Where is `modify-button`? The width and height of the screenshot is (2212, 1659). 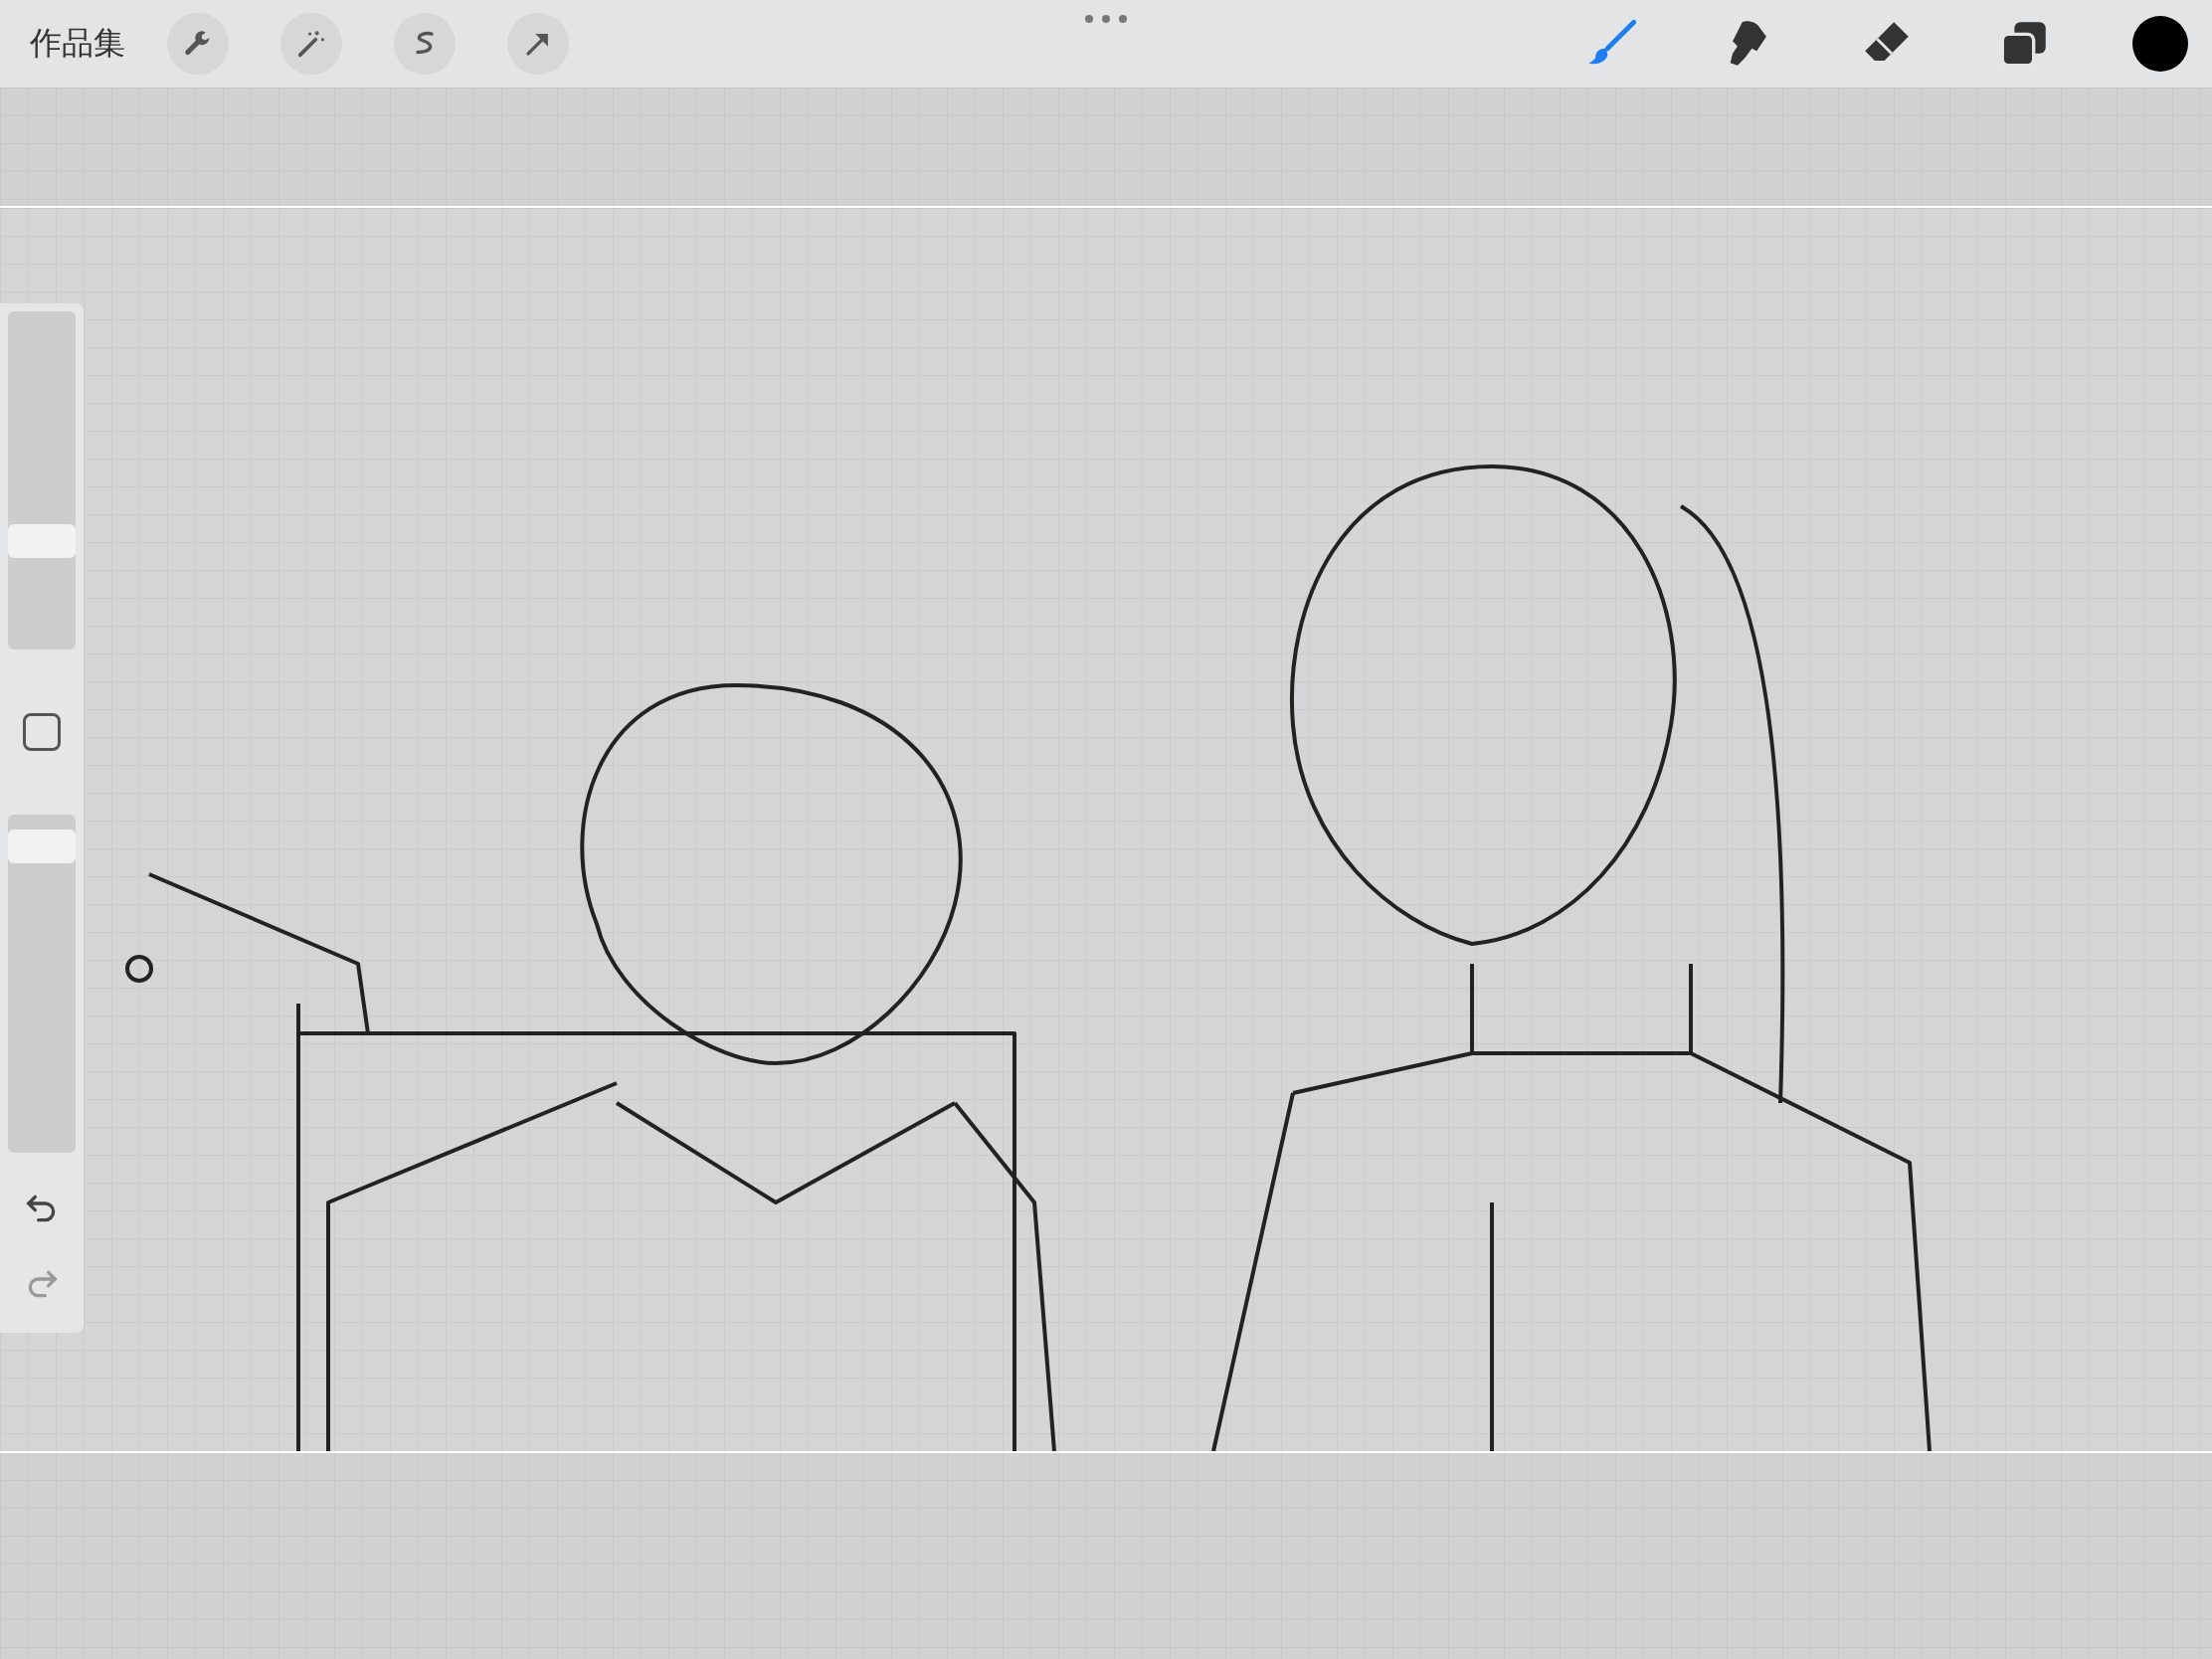 modify-button is located at coordinates (42, 732).